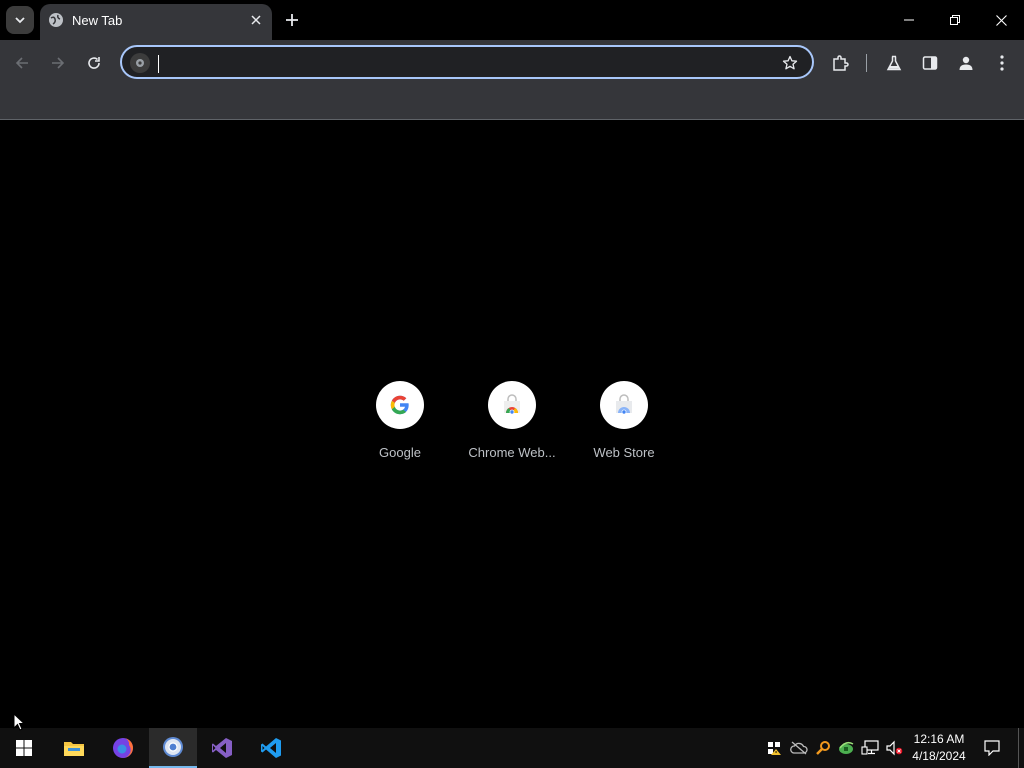 The width and height of the screenshot is (1024, 768). I want to click on tray-search-tool-icon, so click(823, 748).